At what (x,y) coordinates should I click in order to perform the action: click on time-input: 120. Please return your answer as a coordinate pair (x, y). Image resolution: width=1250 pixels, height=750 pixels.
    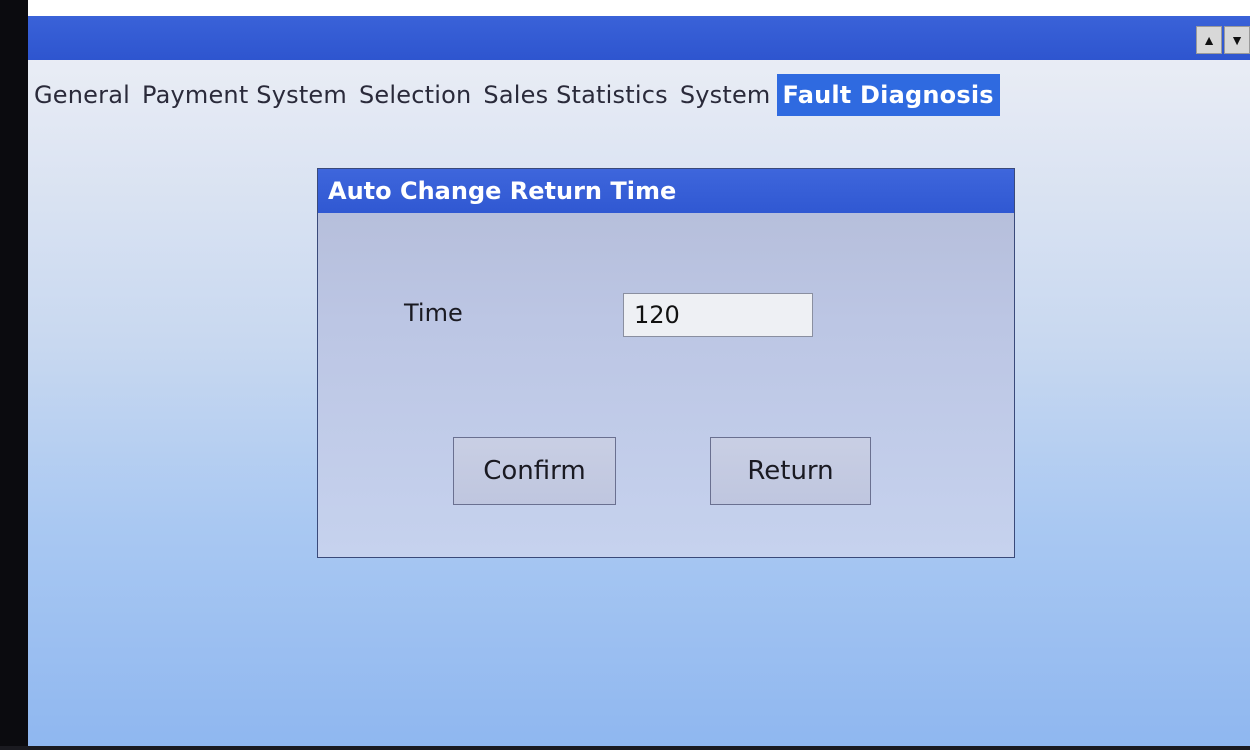
    Looking at the image, I should click on (718, 315).